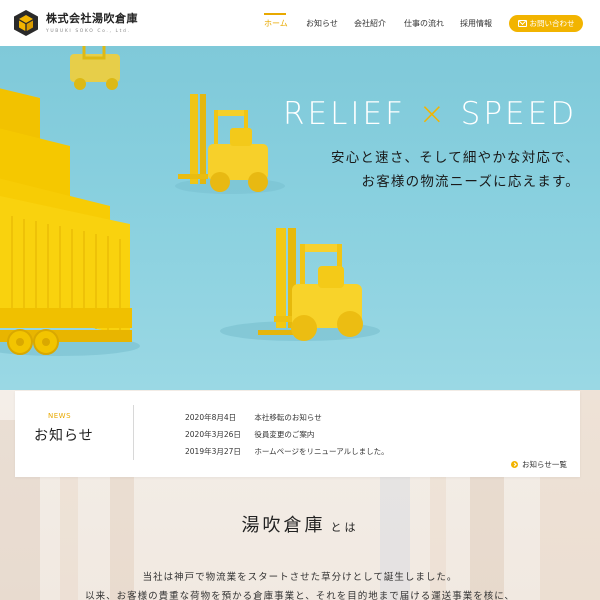 This screenshot has width=600, height=600. I want to click on brand: 株式会社湯吹倉庫 YUBUKI SOKO Co., Ltd., so click(92, 22).